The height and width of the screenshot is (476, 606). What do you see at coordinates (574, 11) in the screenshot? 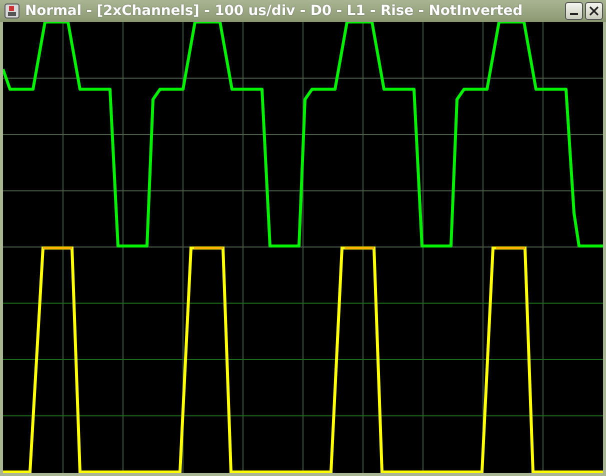
I see `minimize-button` at bounding box center [574, 11].